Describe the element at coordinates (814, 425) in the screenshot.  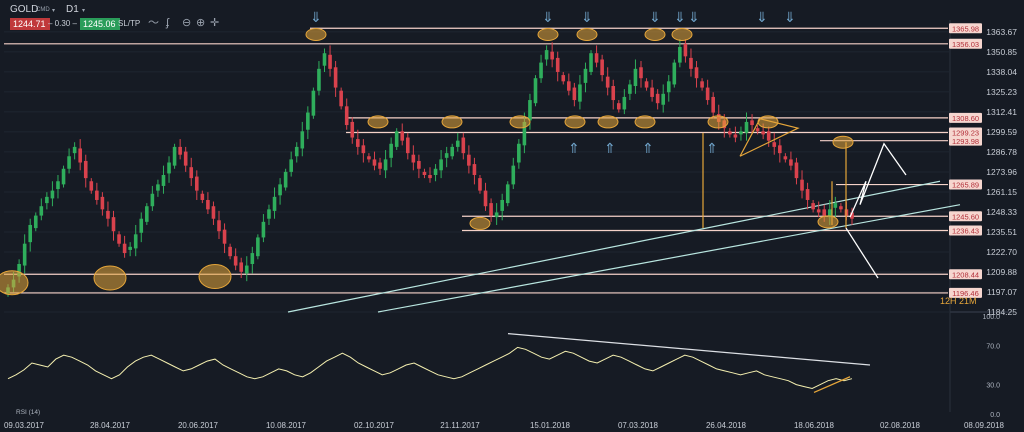
I see `x-tick-label: 18.06.2018` at that location.